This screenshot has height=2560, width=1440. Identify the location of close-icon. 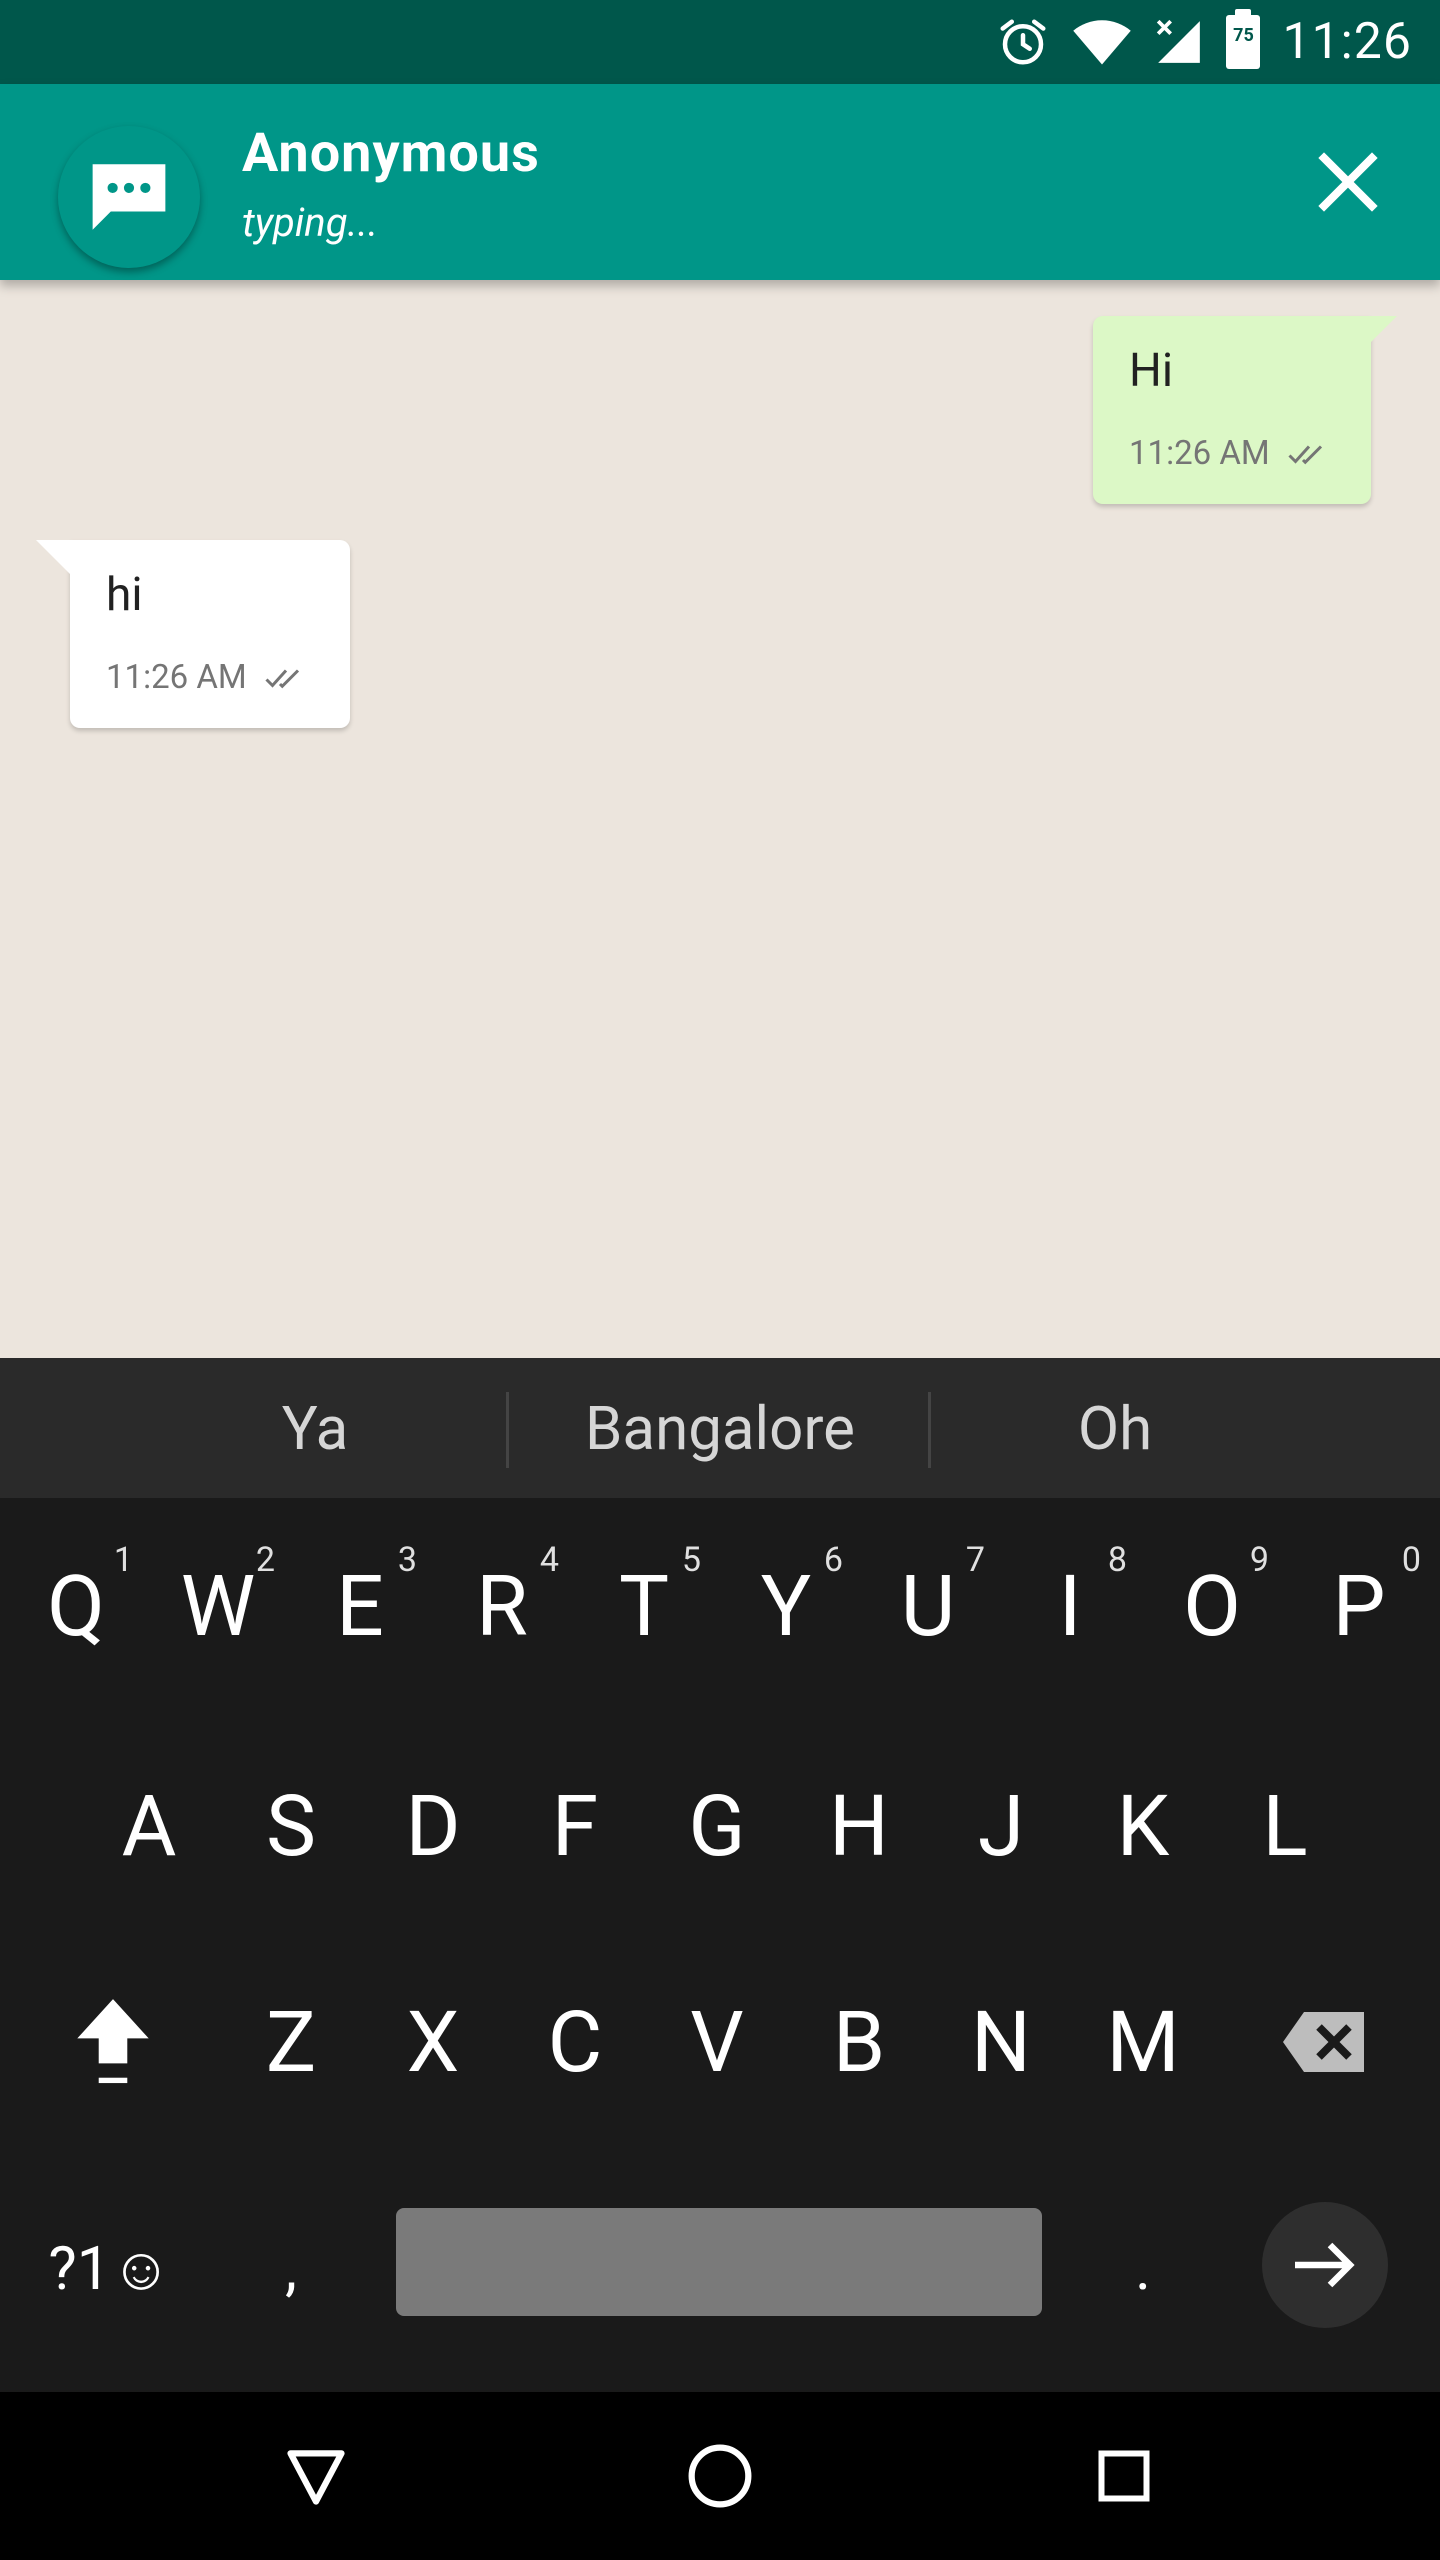
(1348, 182).